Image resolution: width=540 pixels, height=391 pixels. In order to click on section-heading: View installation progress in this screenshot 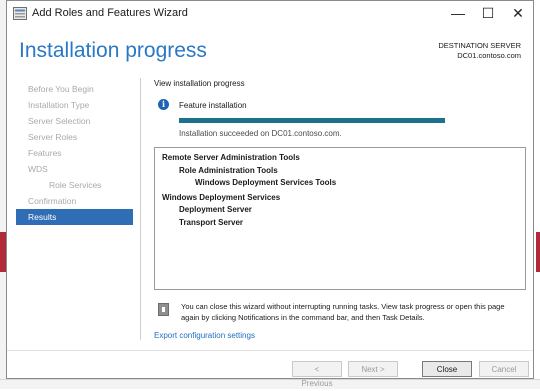, I will do `click(199, 83)`.